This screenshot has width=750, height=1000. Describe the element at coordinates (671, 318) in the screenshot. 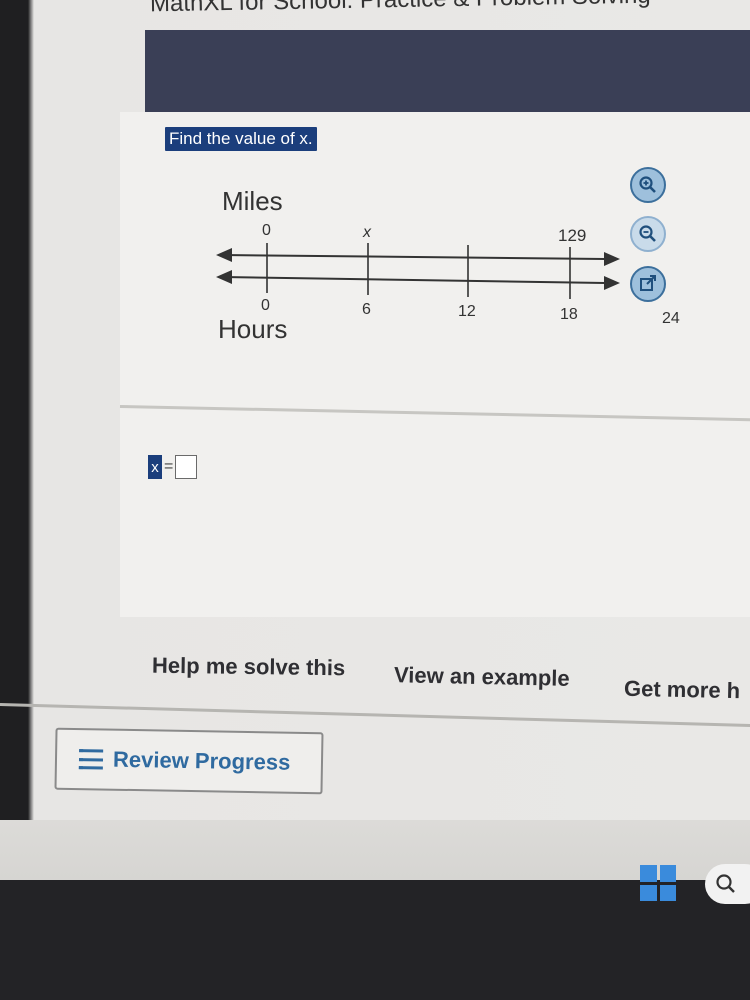

I see `hours-tick-24: 24` at that location.